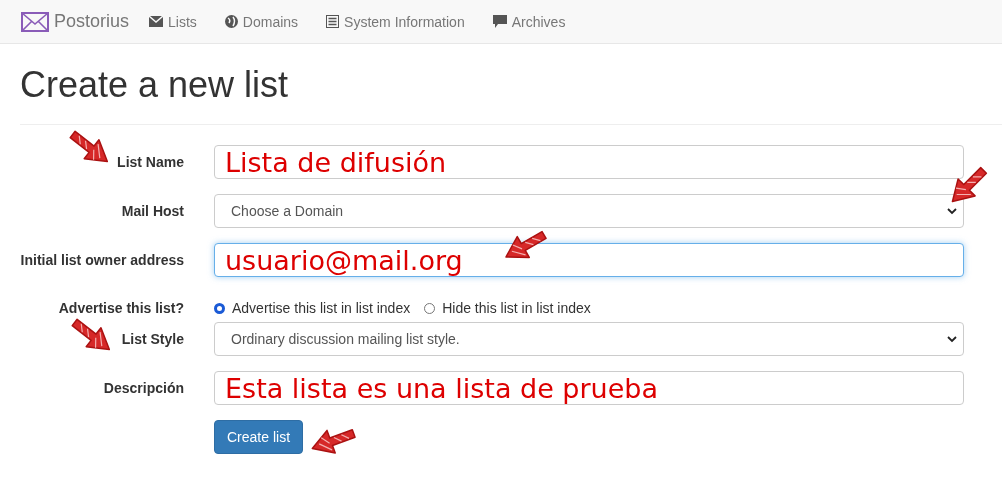 The image size is (1002, 493). Describe the element at coordinates (92, 21) in the screenshot. I see `brand-name: Postorius` at that location.